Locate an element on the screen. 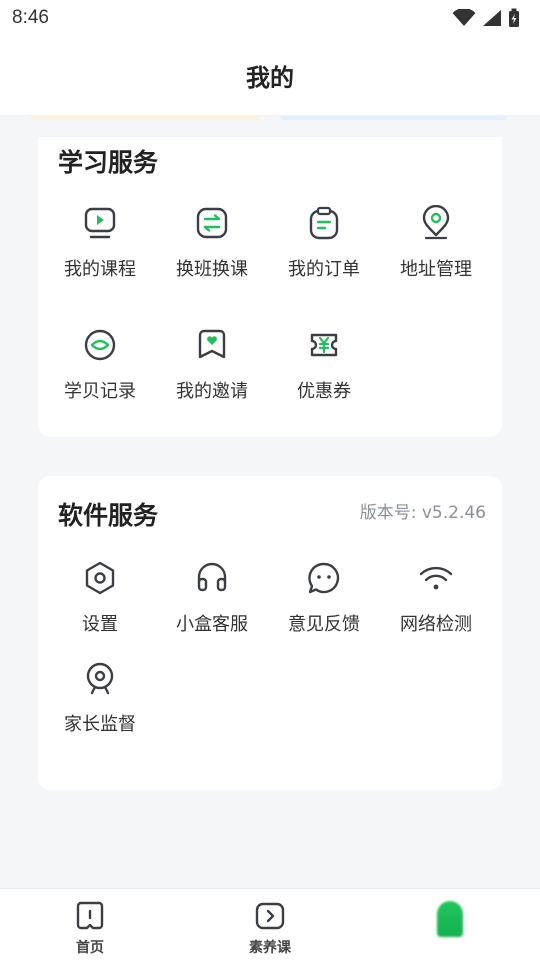 The height and width of the screenshot is (960, 540). invite-heart-icon is located at coordinates (212, 344).